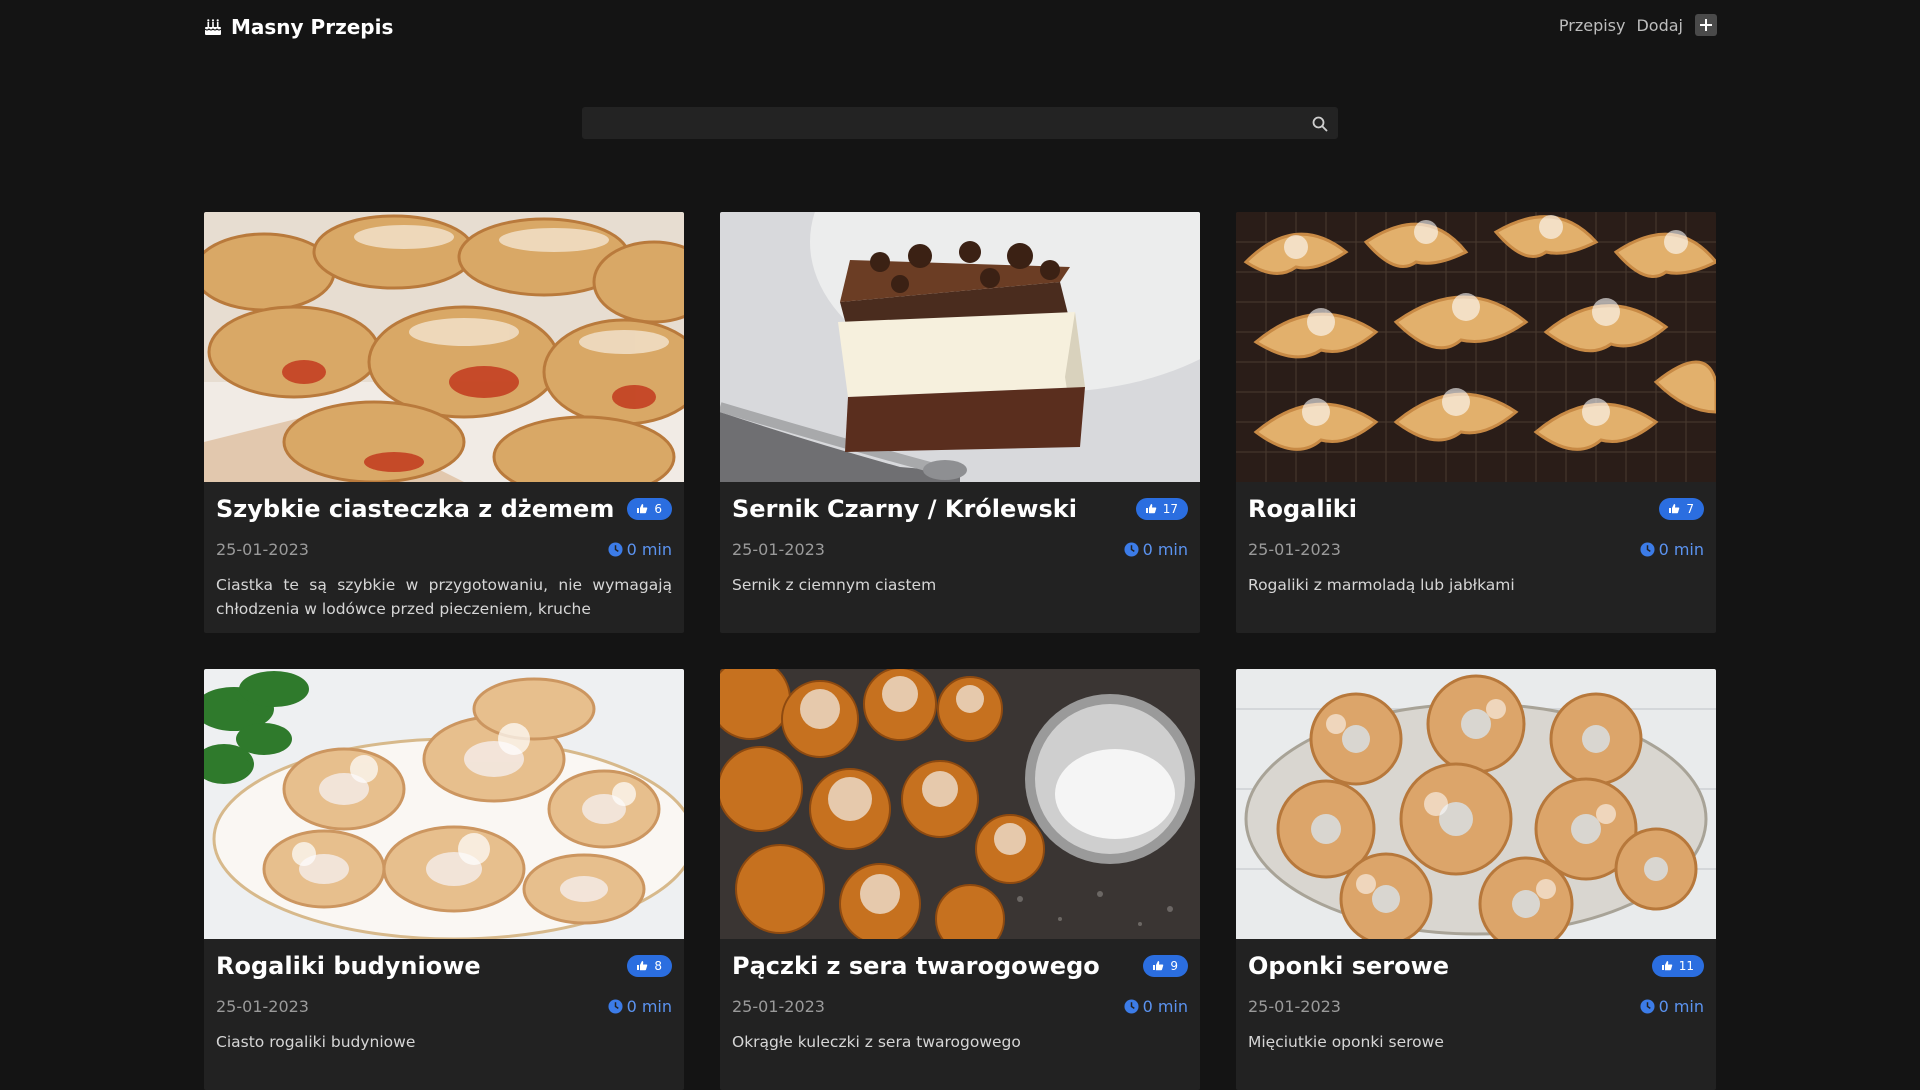 The height and width of the screenshot is (1090, 1920). What do you see at coordinates (649, 965) in the screenshot?
I see `likes-badge: 8` at bounding box center [649, 965].